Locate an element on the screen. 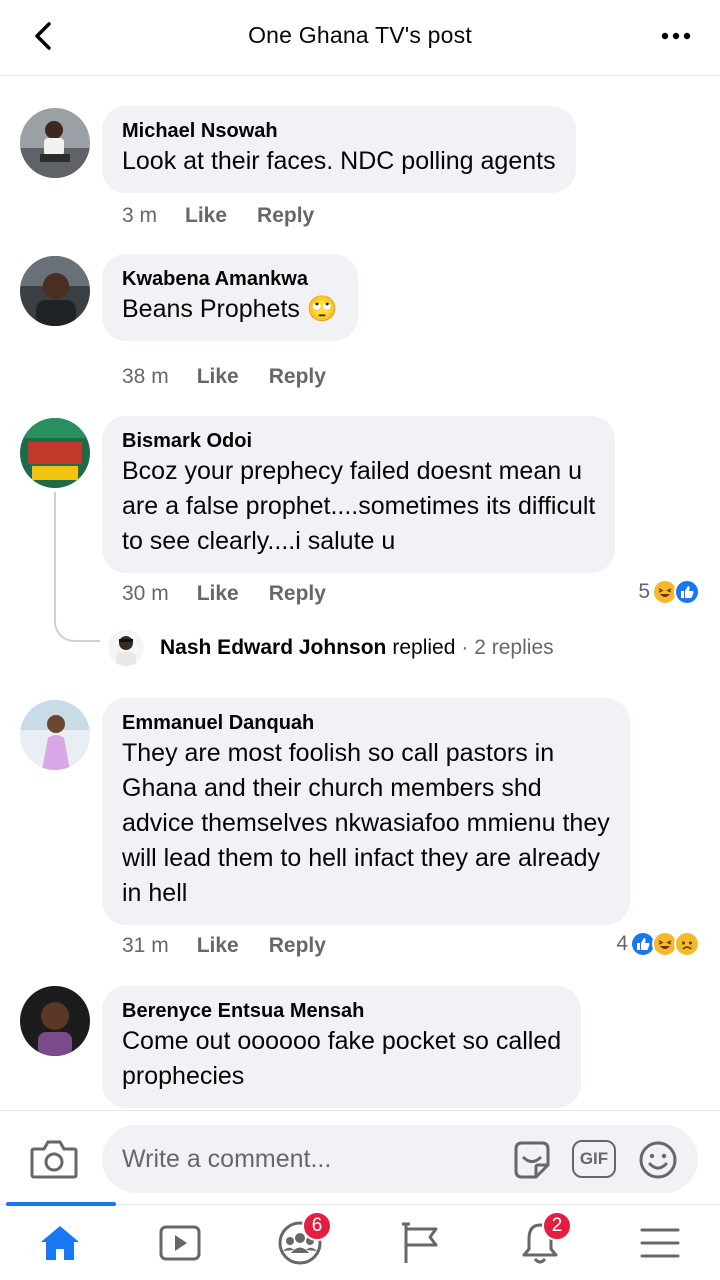 The width and height of the screenshot is (720, 1280). reaction-count: 5 is located at coordinates (644, 591).